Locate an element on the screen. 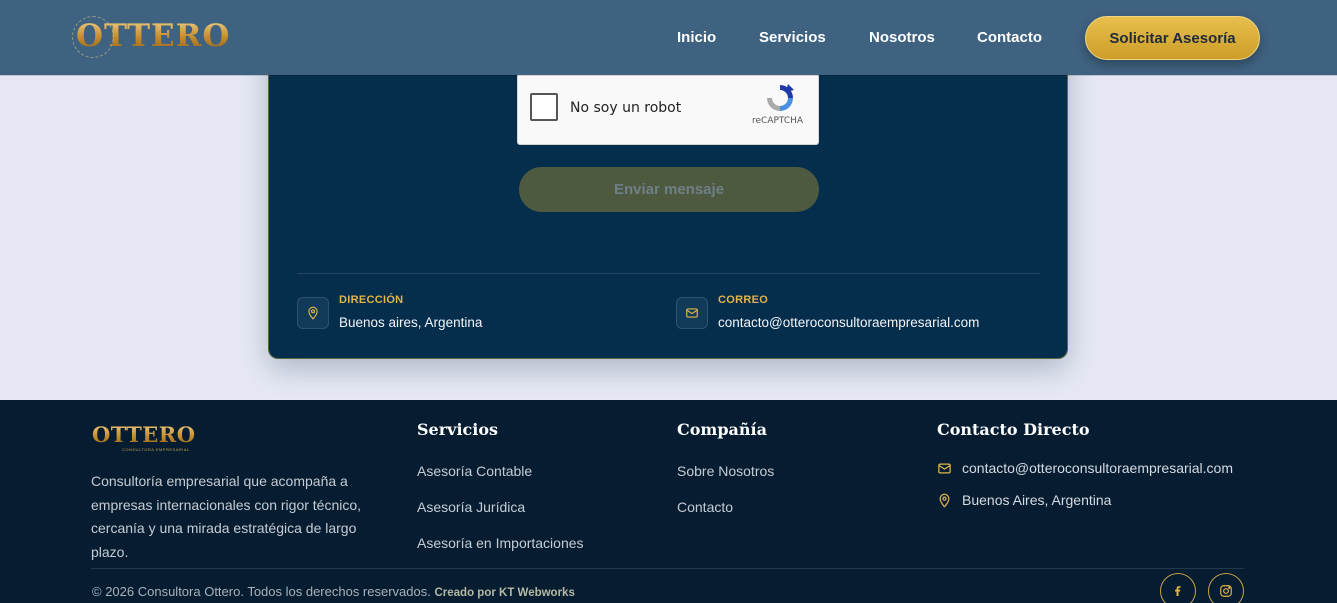  recaptcha-brand: reCAPTCHA is located at coordinates (778, 121).